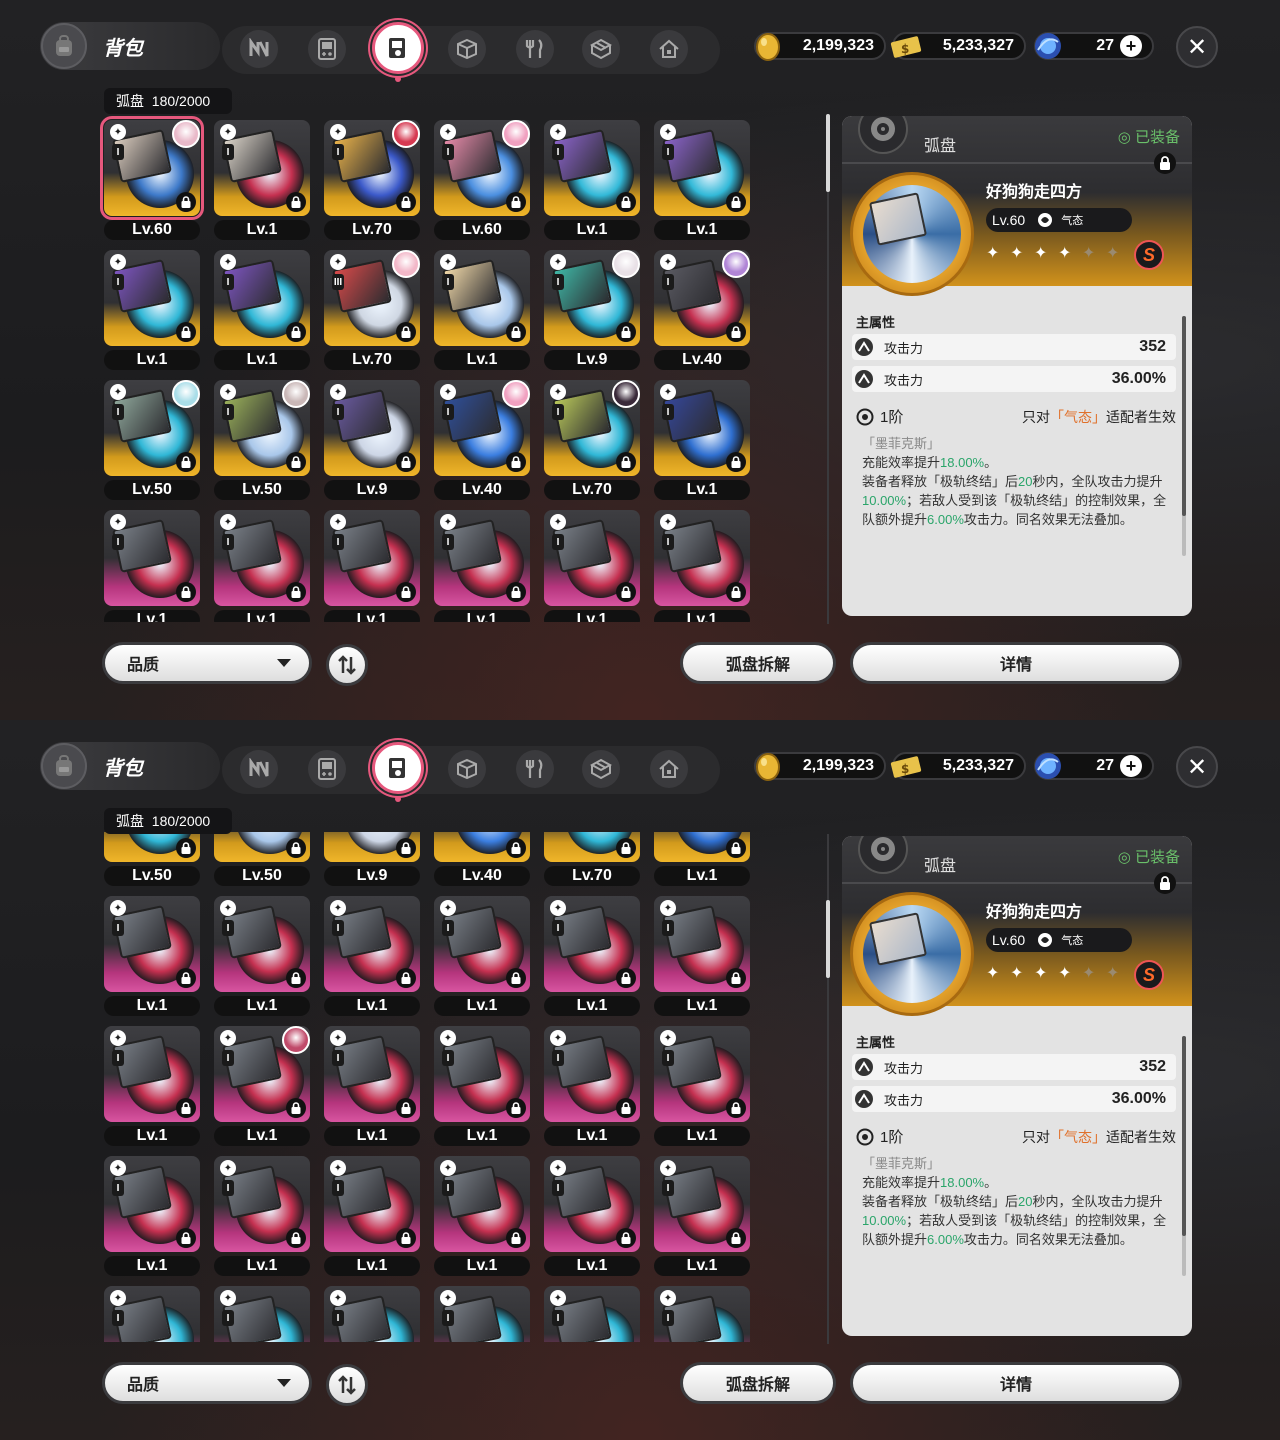 Image resolution: width=1280 pixels, height=1440 pixels. Describe the element at coordinates (1165, 883) in the screenshot. I see `lock-toggle-icon` at that location.